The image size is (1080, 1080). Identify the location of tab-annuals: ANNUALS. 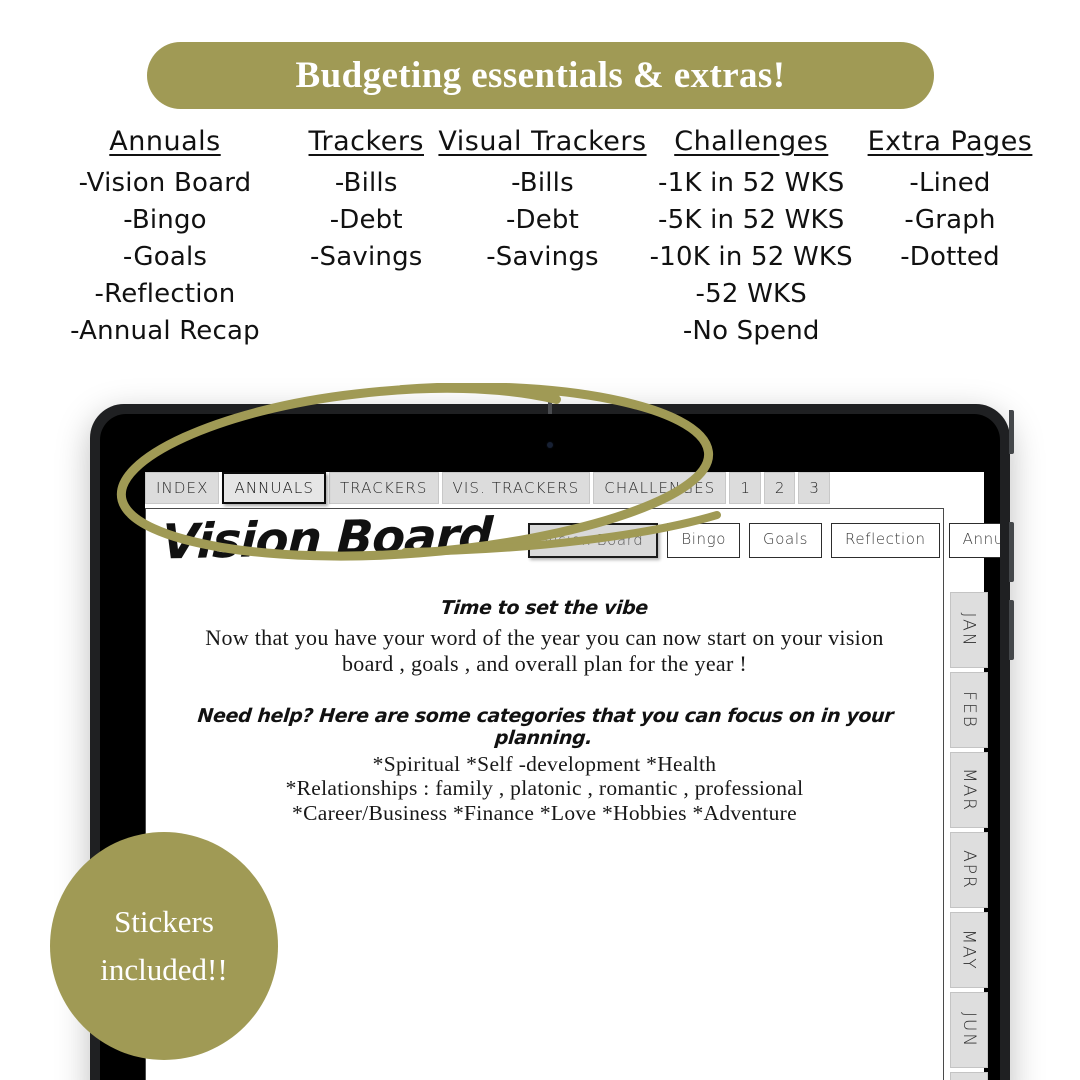
(274, 488).